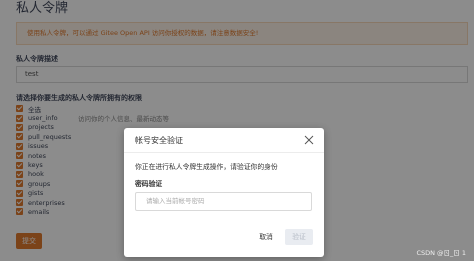 Image resolution: width=474 pixels, height=261 pixels. What do you see at coordinates (309, 140) in the screenshot?
I see `close-icon` at bounding box center [309, 140].